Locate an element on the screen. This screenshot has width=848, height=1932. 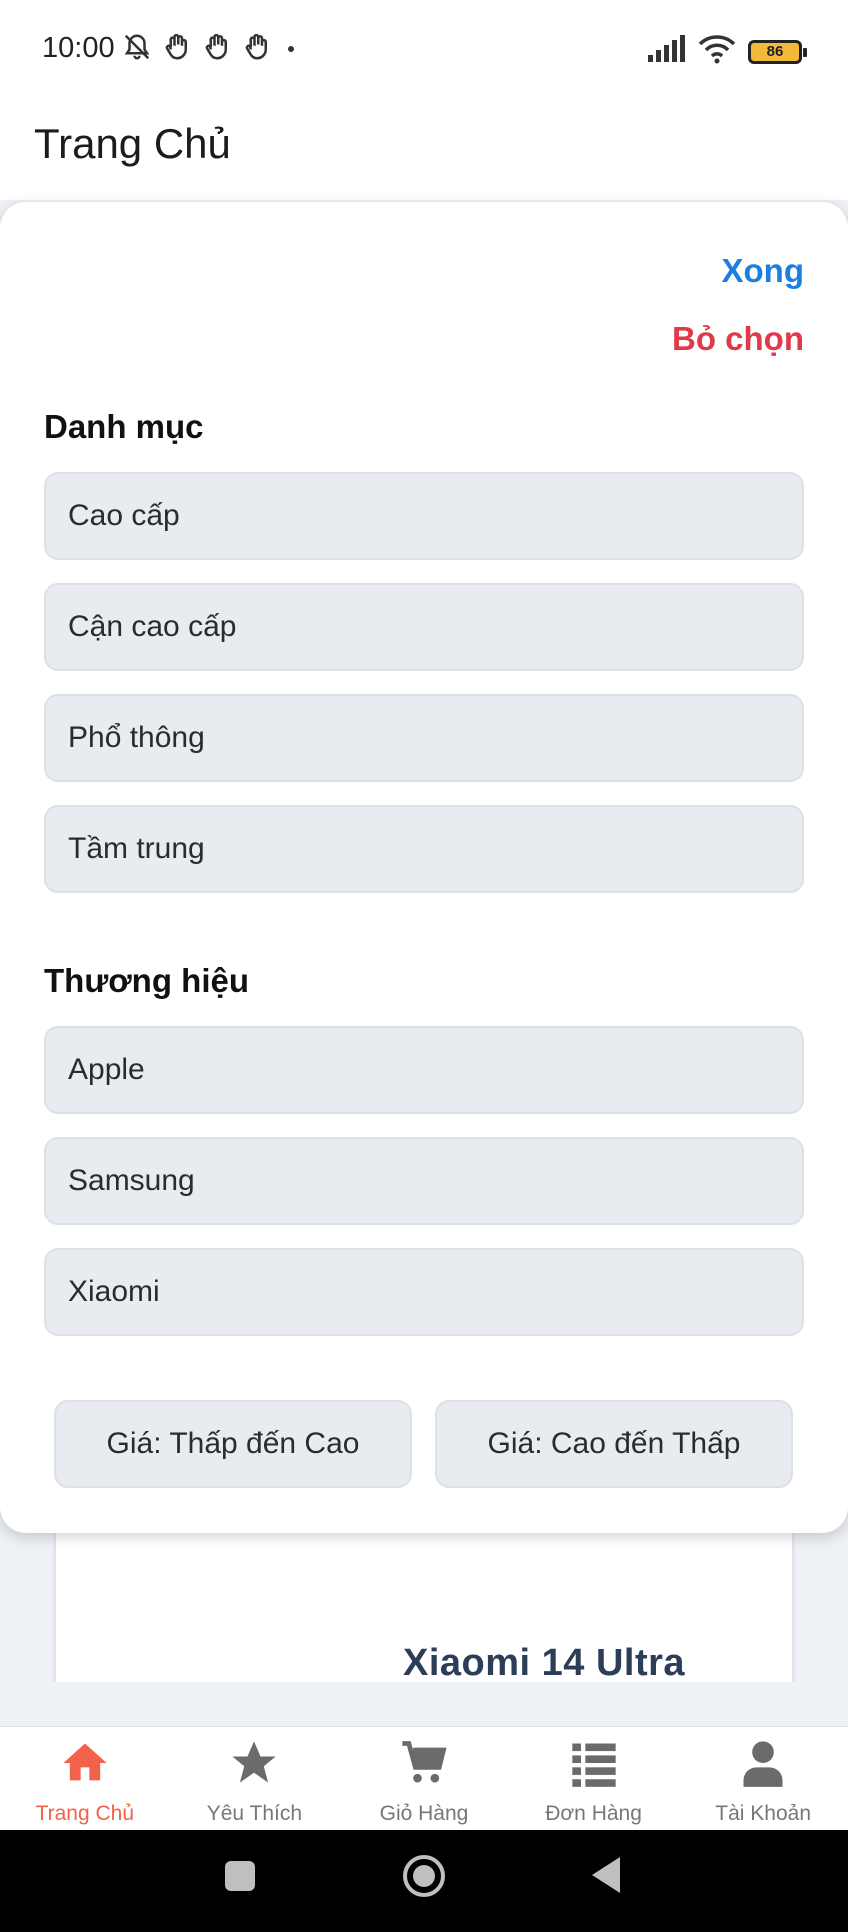
brand-option: Samsung is located at coordinates (424, 1181).